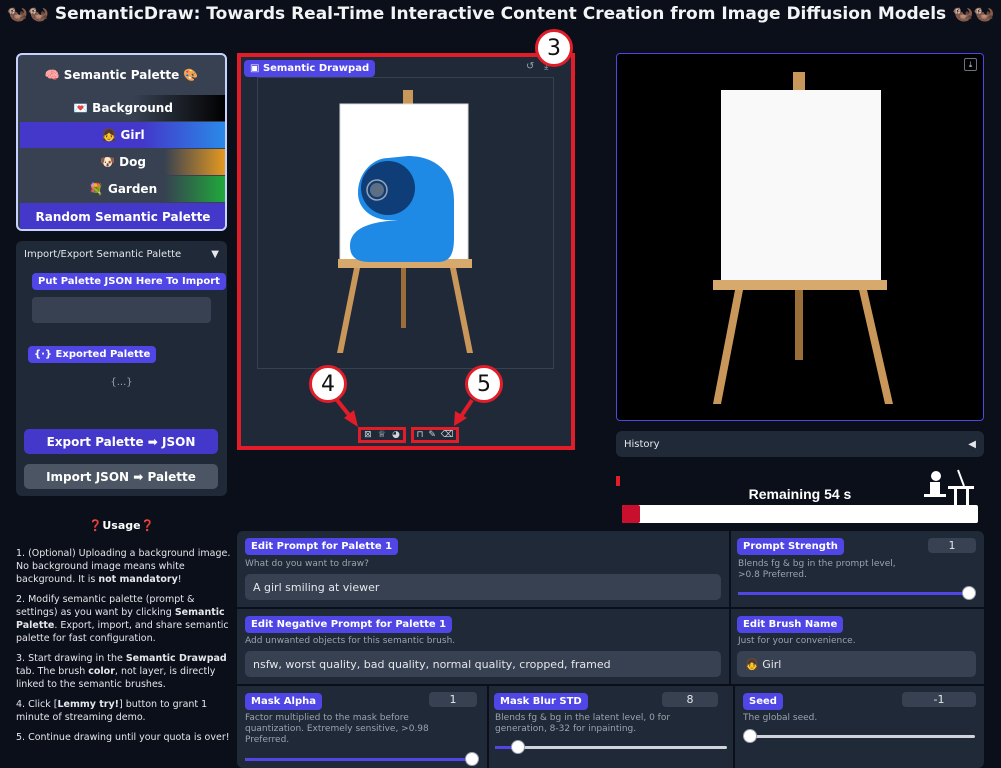 The width and height of the screenshot is (1001, 768). I want to click on controls-divider-h1, so click(610, 608).